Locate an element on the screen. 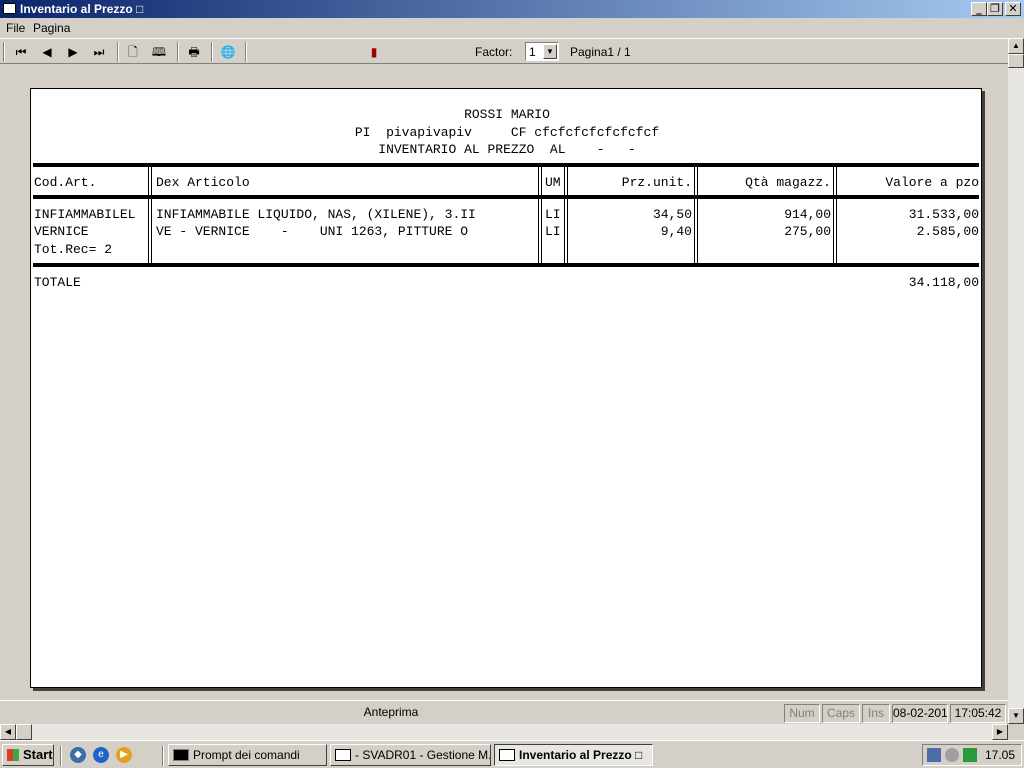 The image size is (1024, 768). column-header-valore: Valore a pzo is located at coordinates (932, 182).